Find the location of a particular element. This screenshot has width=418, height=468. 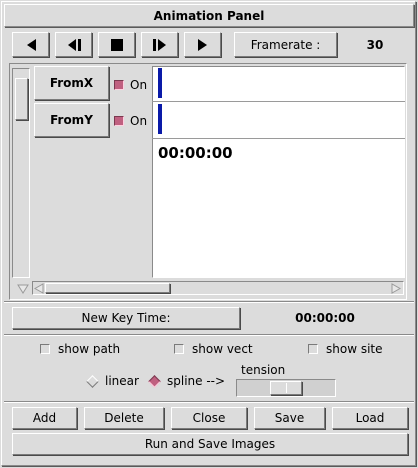

linear-option: linear is located at coordinates (112, 381).